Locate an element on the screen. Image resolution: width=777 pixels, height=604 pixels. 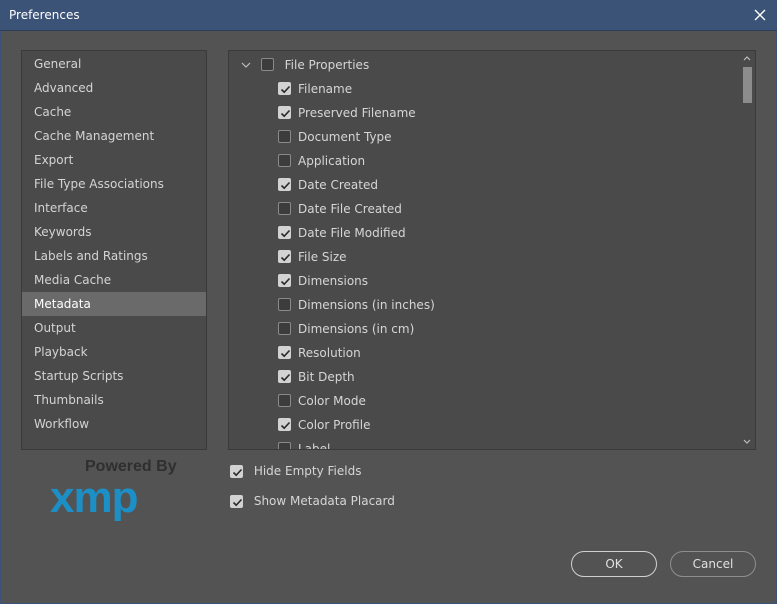
scroll-down-icon is located at coordinates (747, 442).